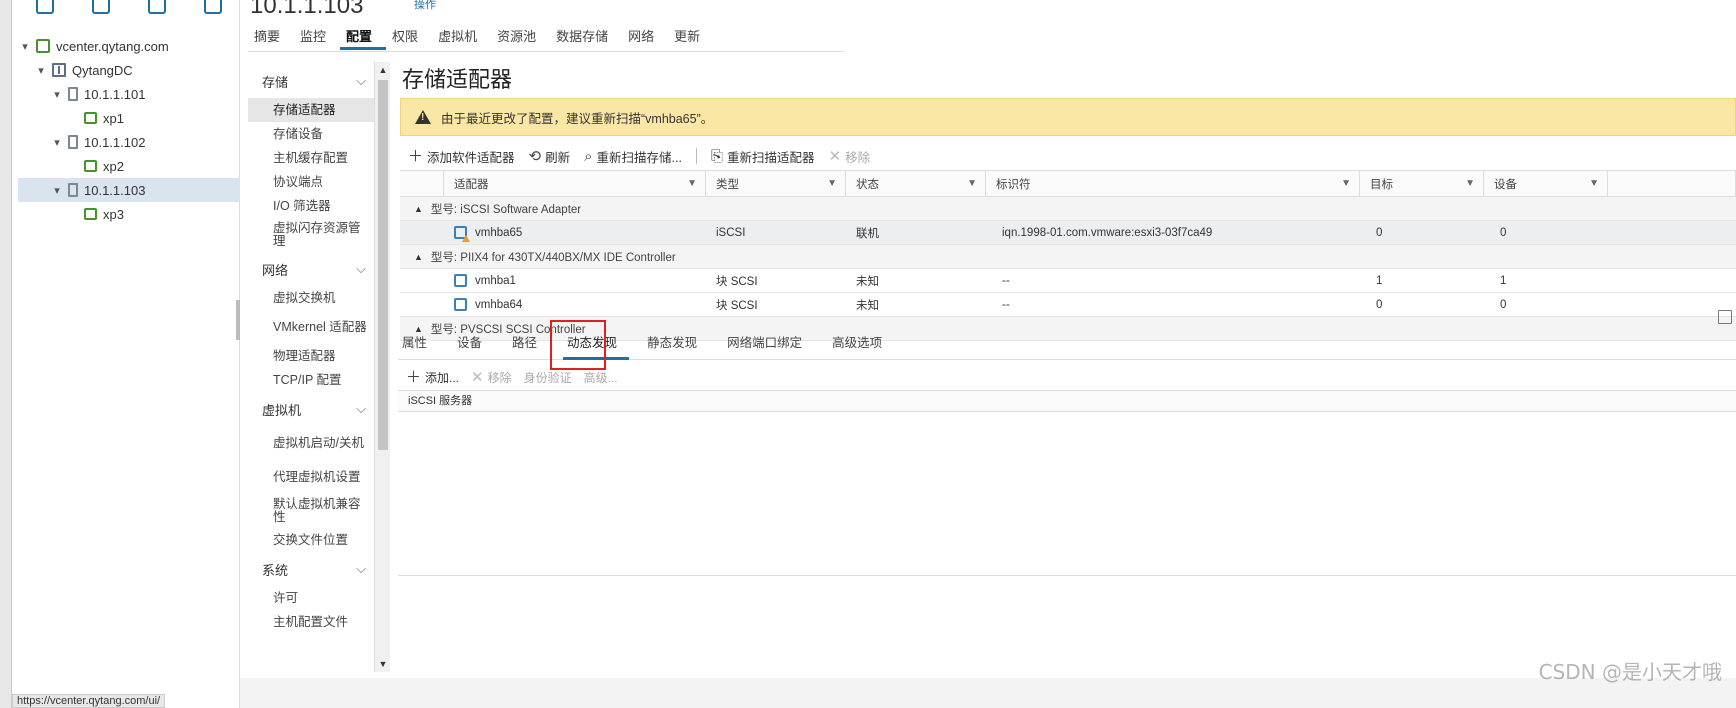  Describe the element at coordinates (307, 9) in the screenshot. I see `page-title: 10.1.1.103` at that location.